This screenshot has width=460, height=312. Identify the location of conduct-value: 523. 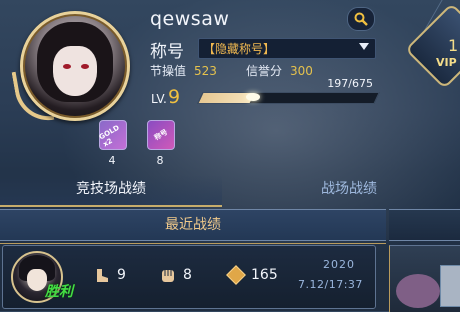
(205, 71).